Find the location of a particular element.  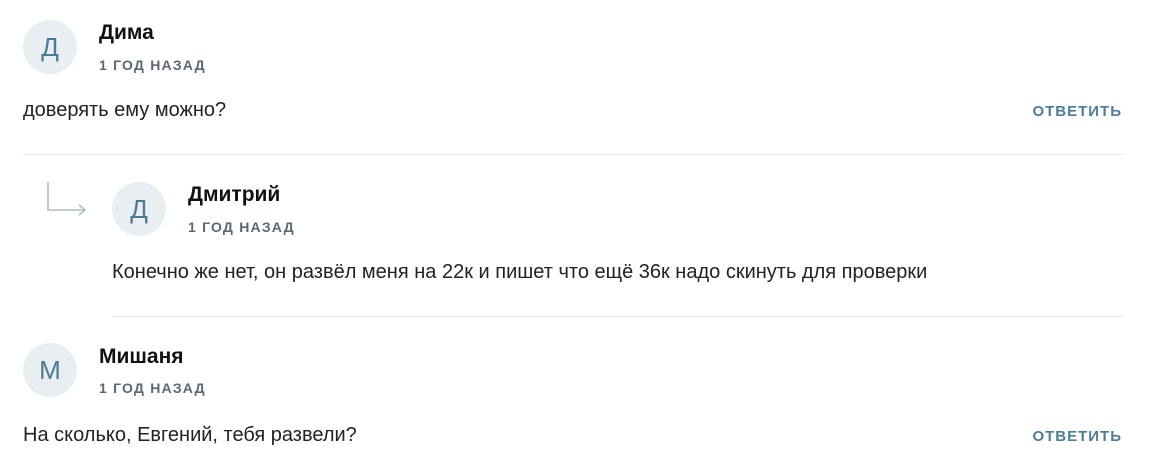

avatar: М is located at coordinates (50, 370).